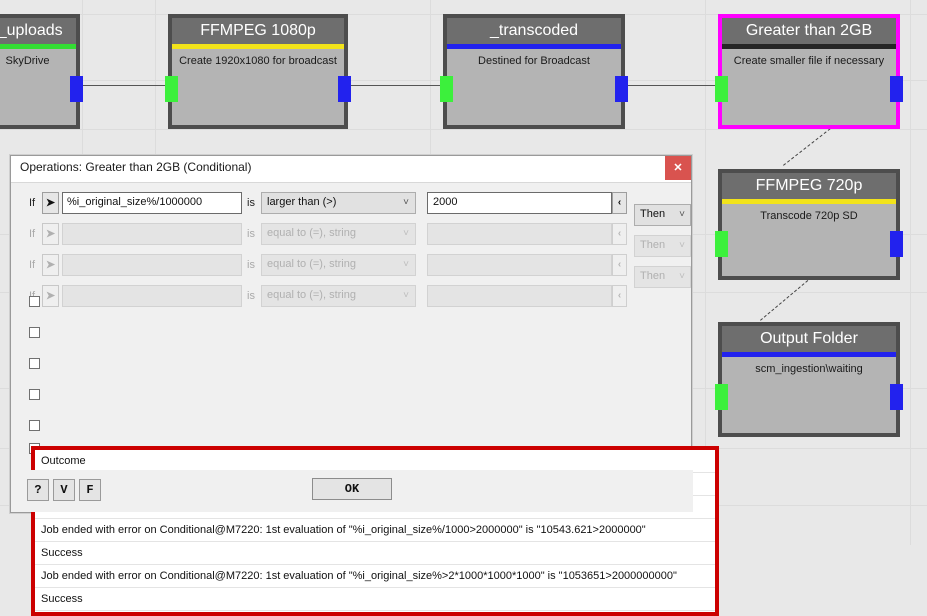 The image size is (927, 616). Describe the element at coordinates (64, 490) in the screenshot. I see `validate-button: V` at that location.